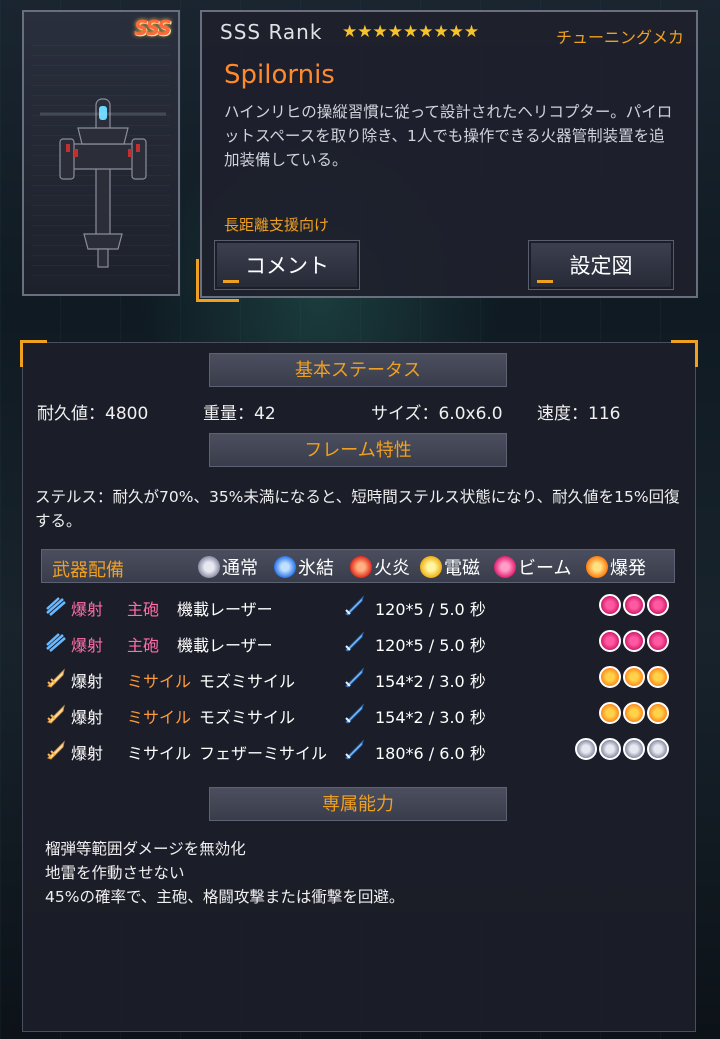 Image resolution: width=720 pixels, height=1039 pixels. What do you see at coordinates (271, 32) in the screenshot?
I see `rank-label: SSS Rank` at bounding box center [271, 32].